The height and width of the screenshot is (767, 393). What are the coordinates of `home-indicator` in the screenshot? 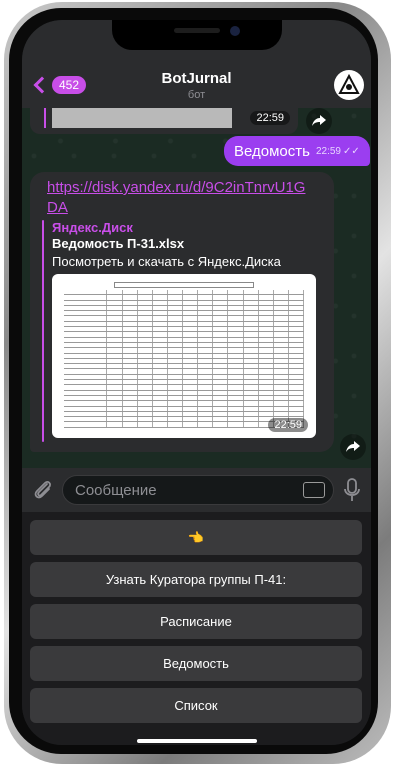 It's located at (197, 741).